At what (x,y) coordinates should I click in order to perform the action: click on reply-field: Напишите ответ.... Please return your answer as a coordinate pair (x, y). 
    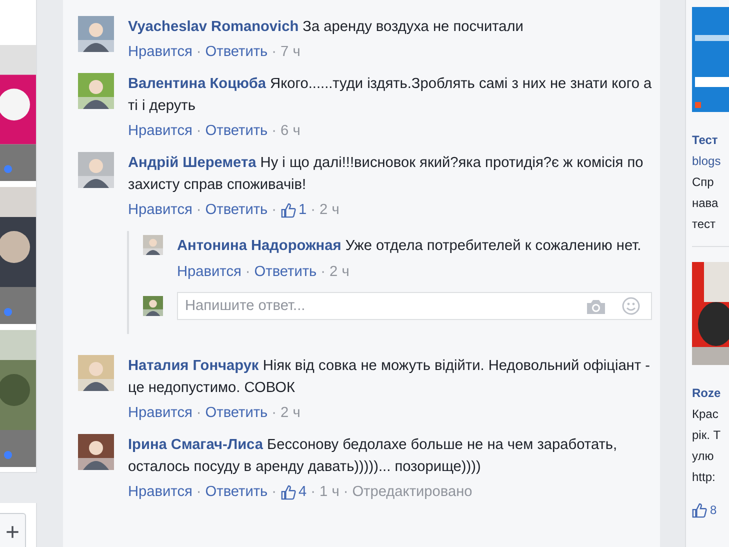
    Looking at the image, I should click on (414, 306).